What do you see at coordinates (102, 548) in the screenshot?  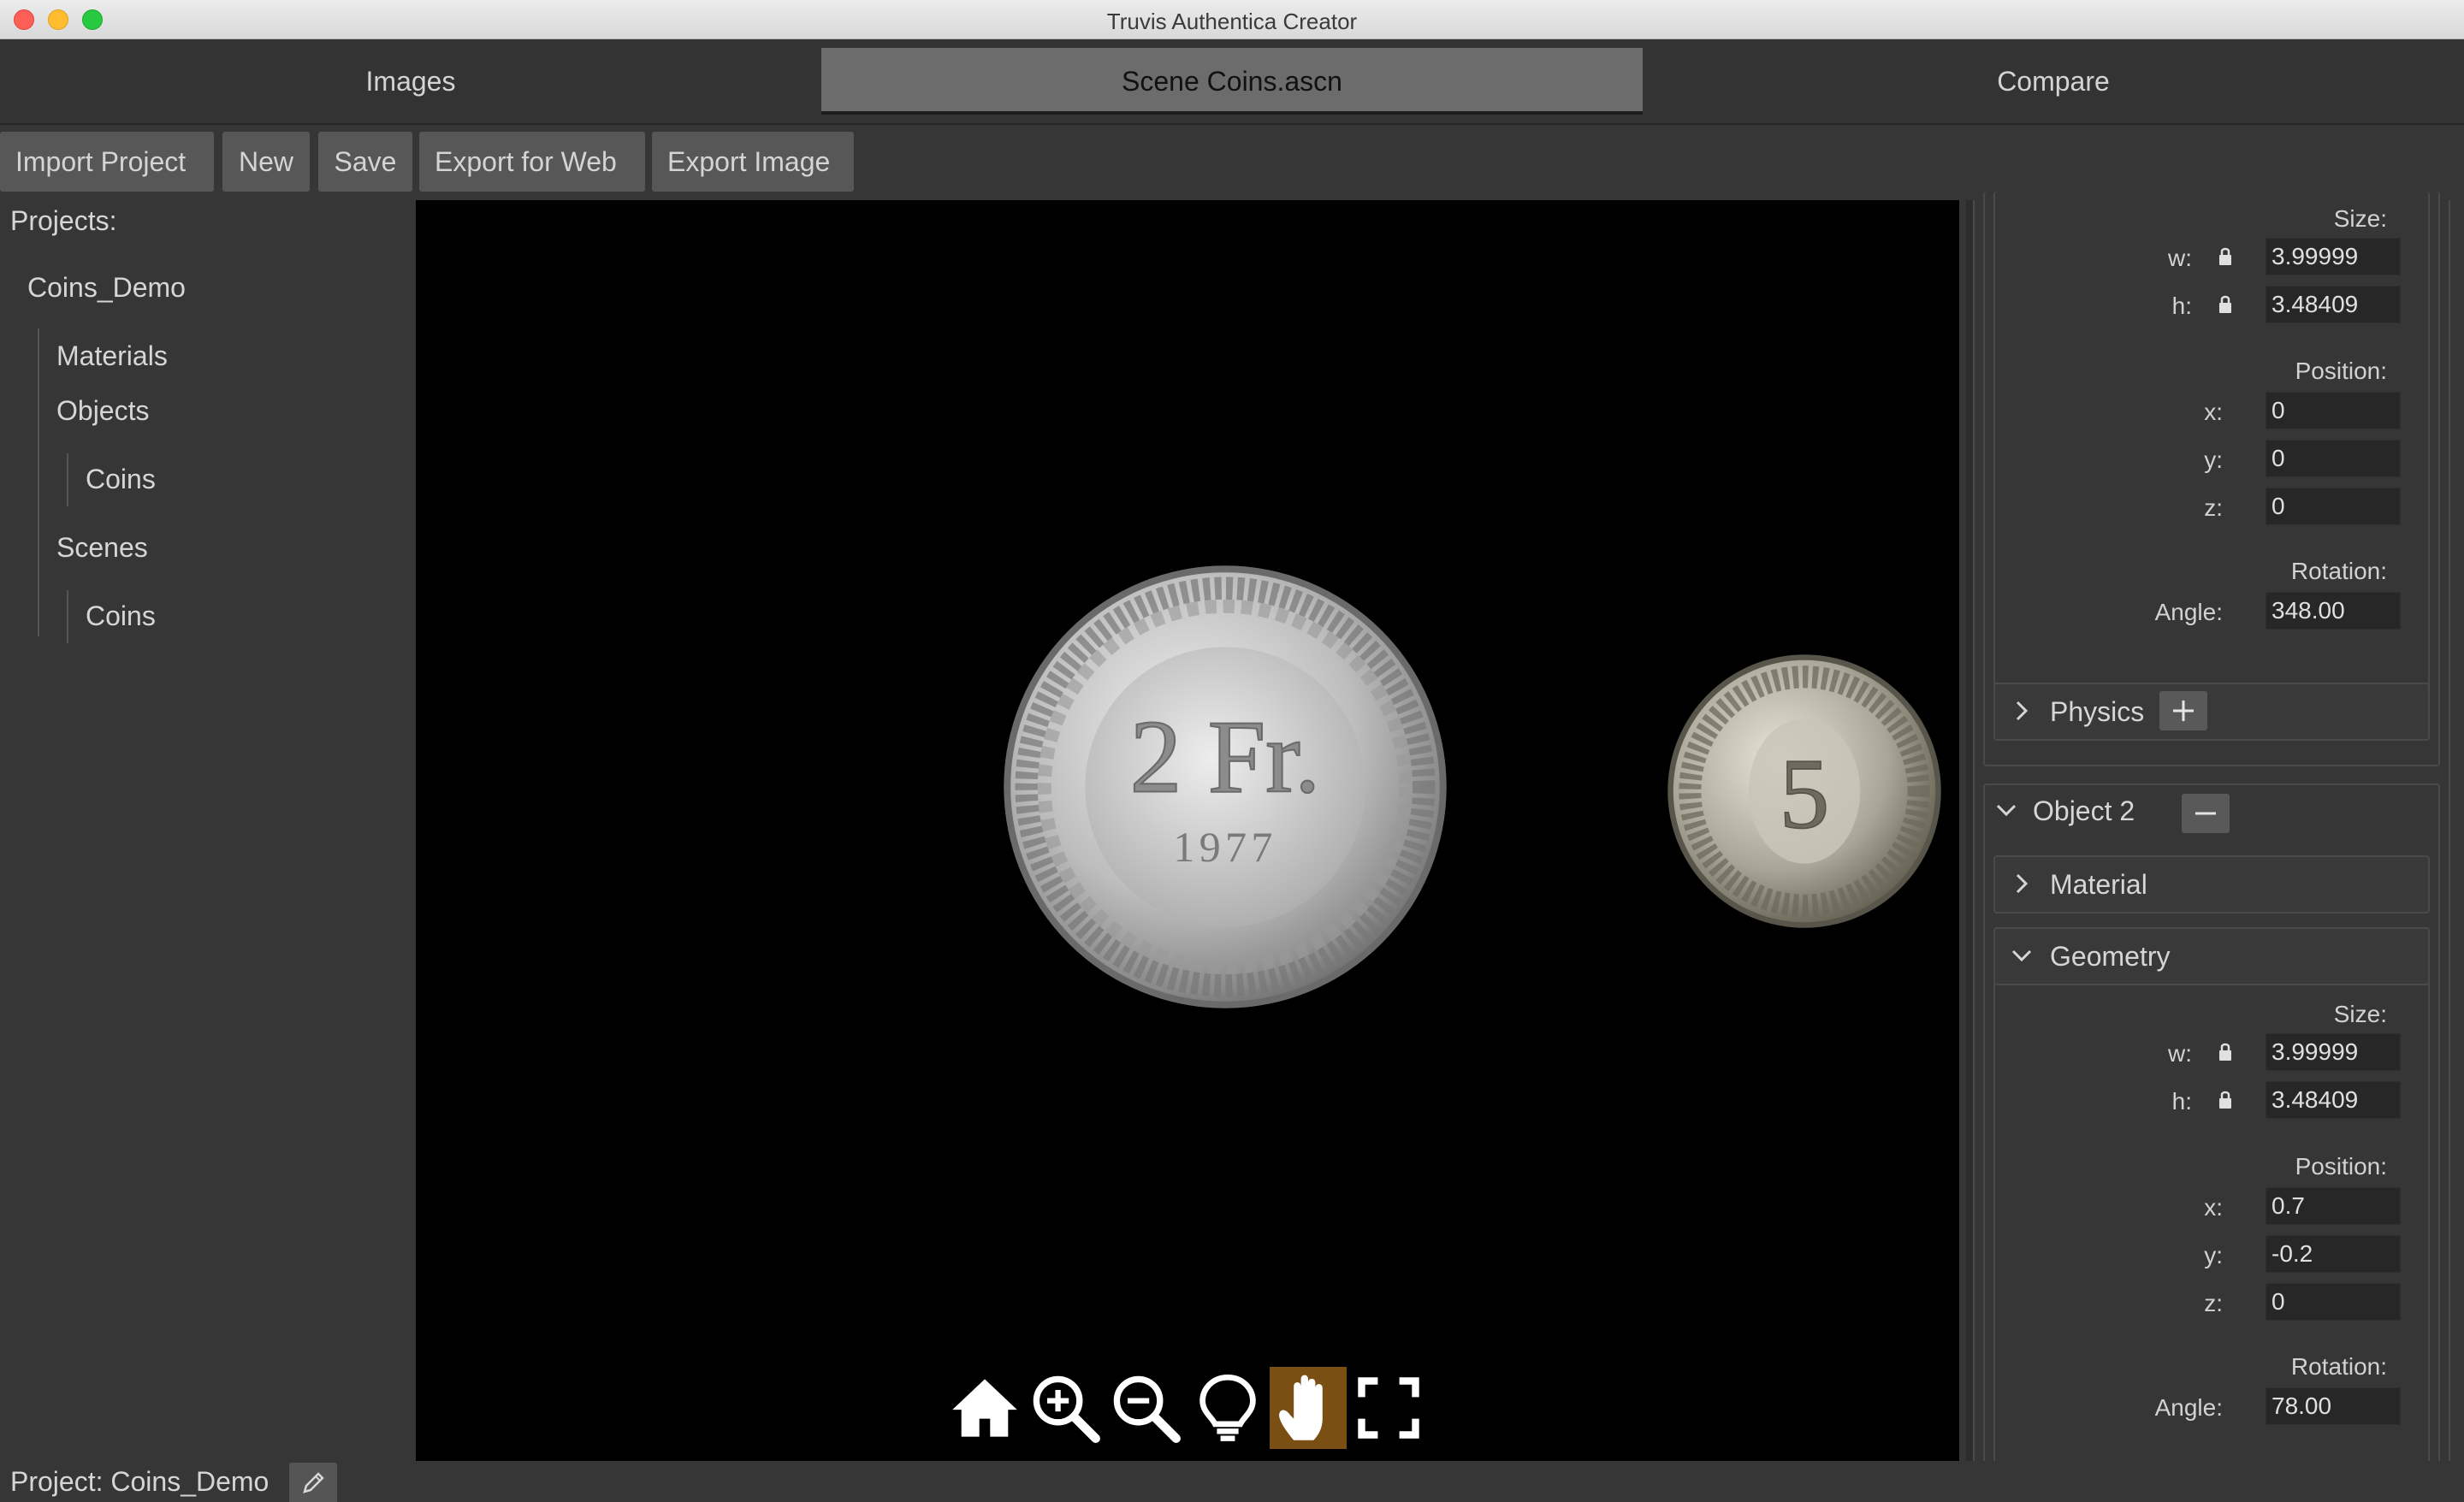 I see `tree-item-scenes: Scenes` at bounding box center [102, 548].